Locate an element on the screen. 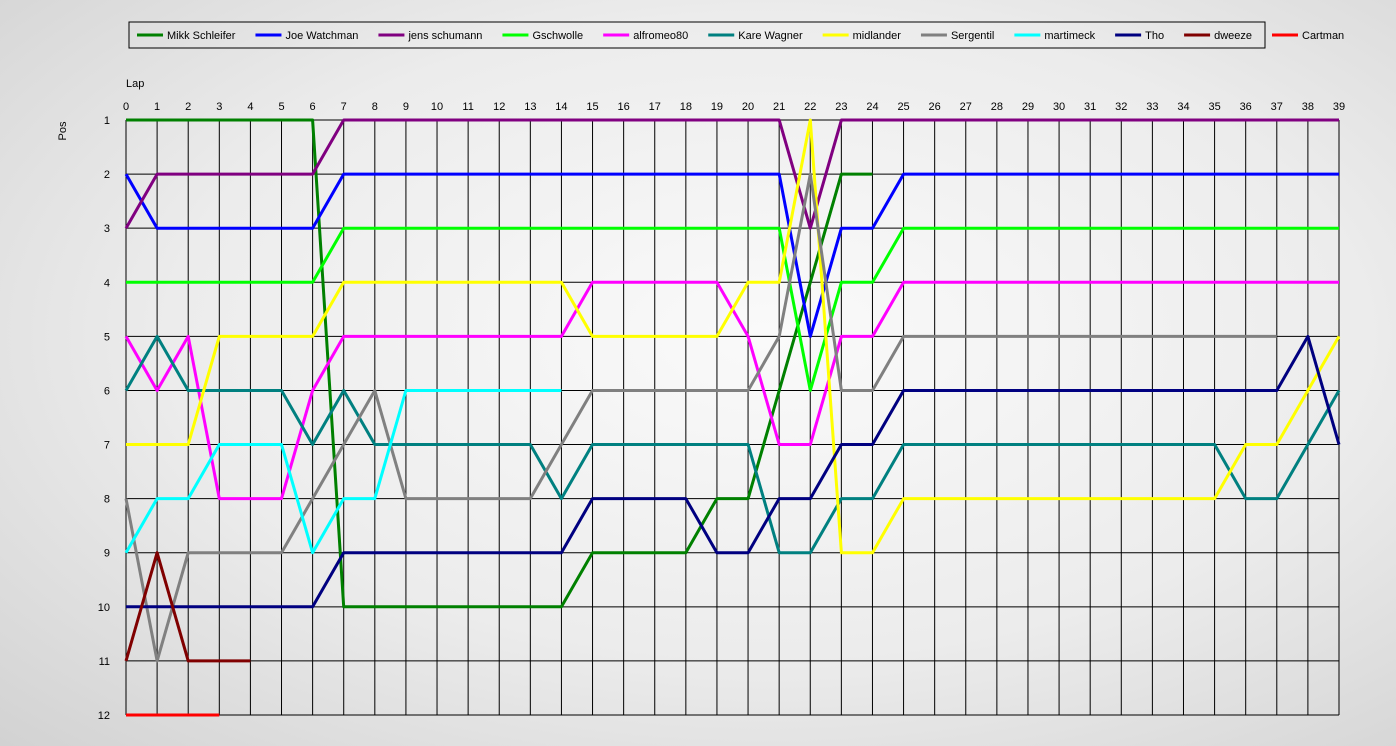 The height and width of the screenshot is (746, 1396). y-tick-label: 2 is located at coordinates (107, 175).